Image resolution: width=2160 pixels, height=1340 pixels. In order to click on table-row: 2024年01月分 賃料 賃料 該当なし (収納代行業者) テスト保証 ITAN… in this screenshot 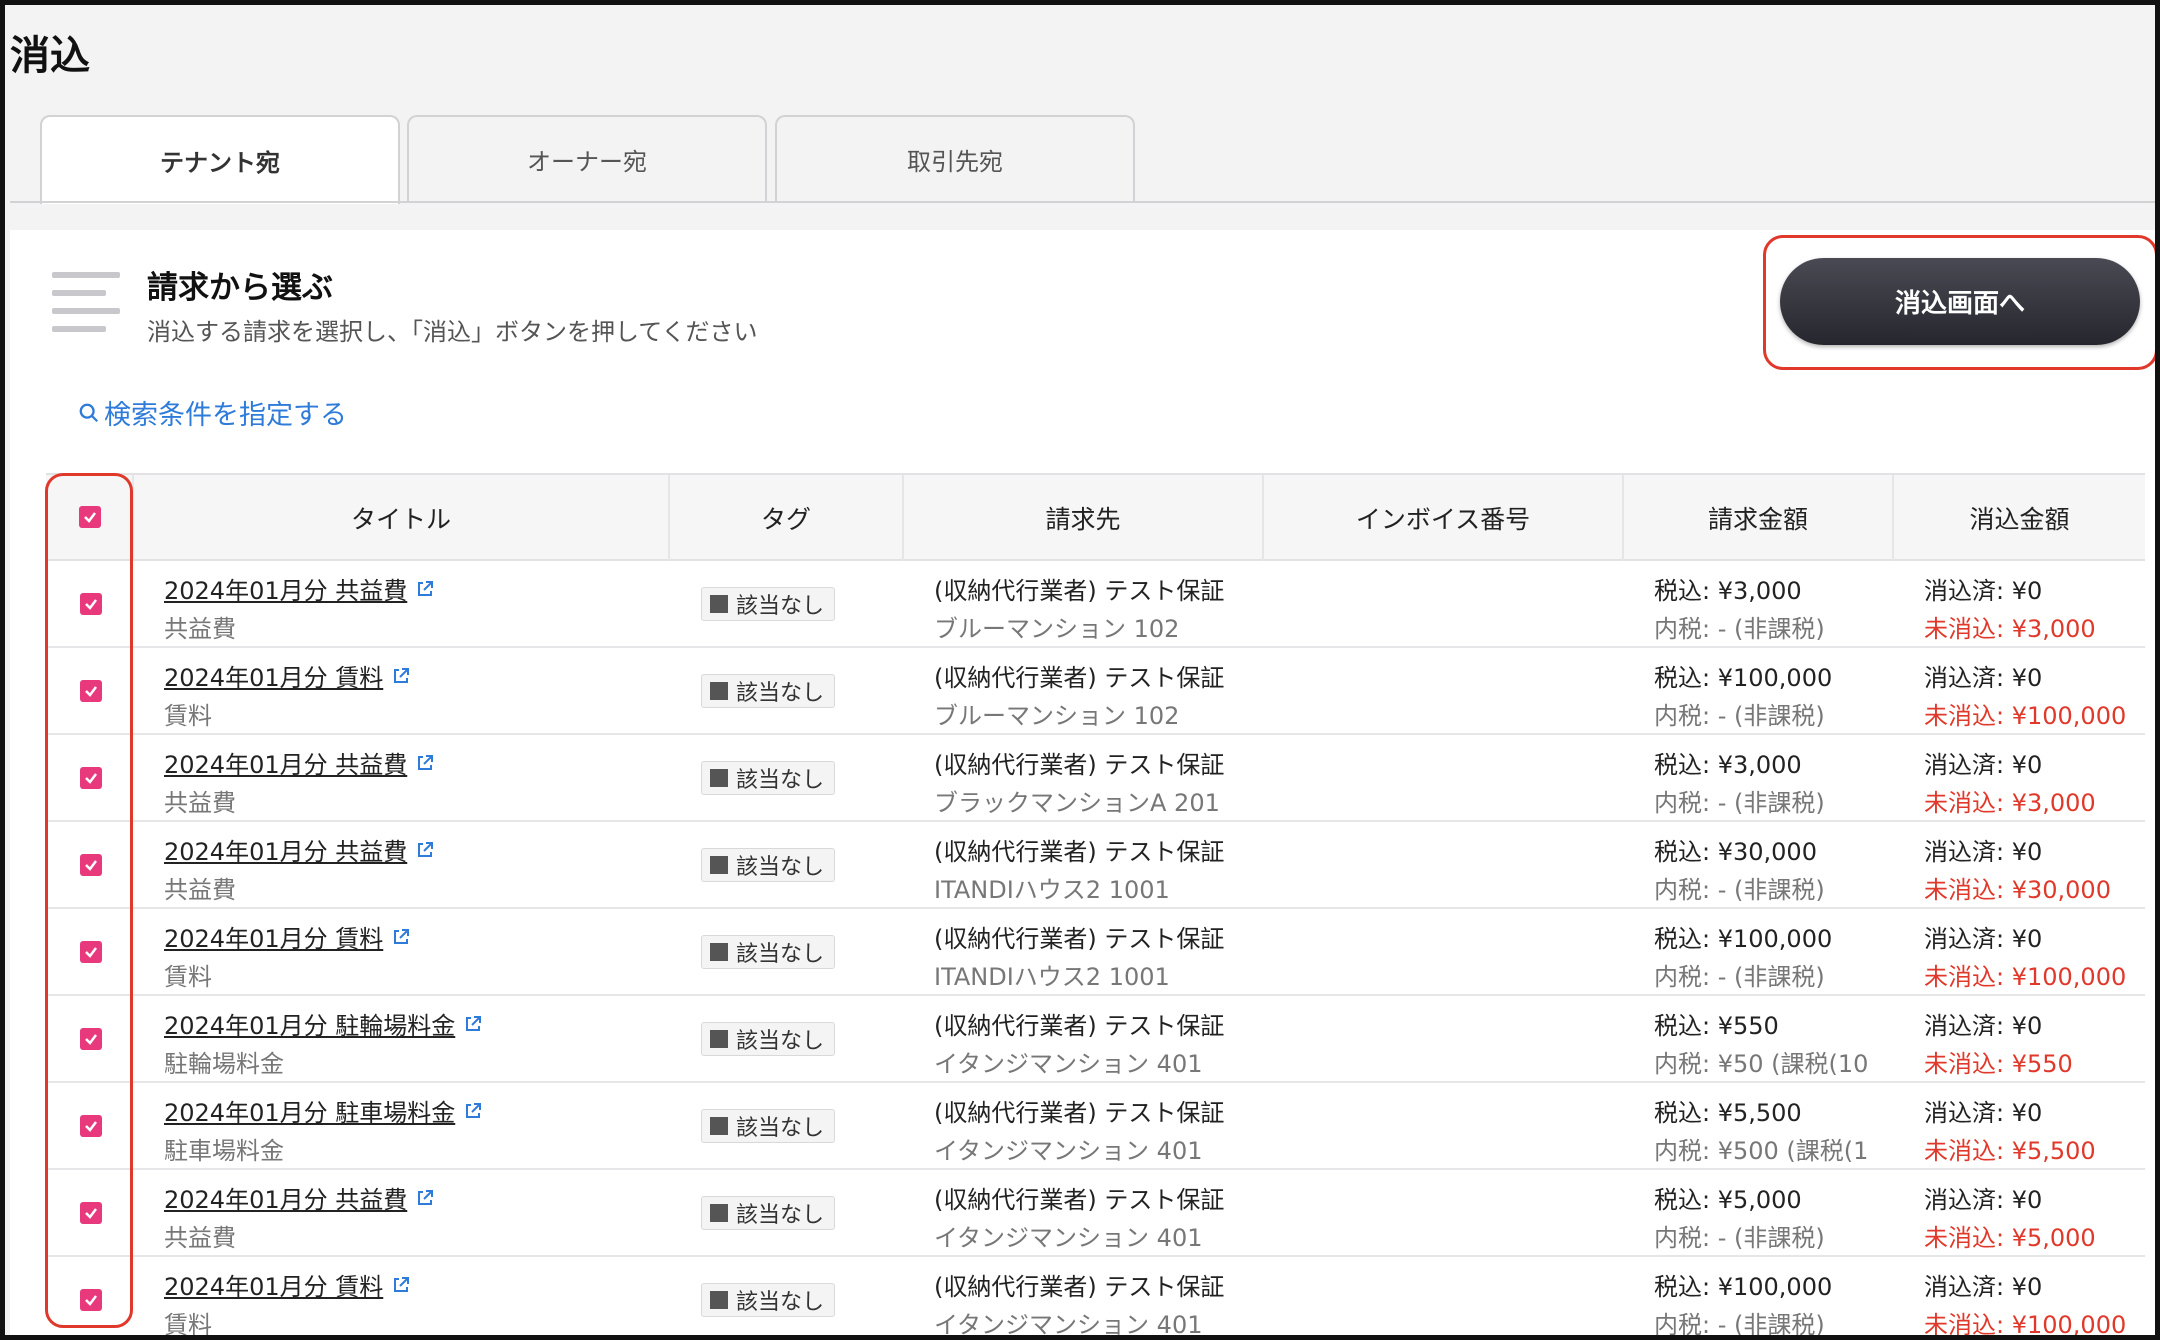, I will do `click(1095, 952)`.